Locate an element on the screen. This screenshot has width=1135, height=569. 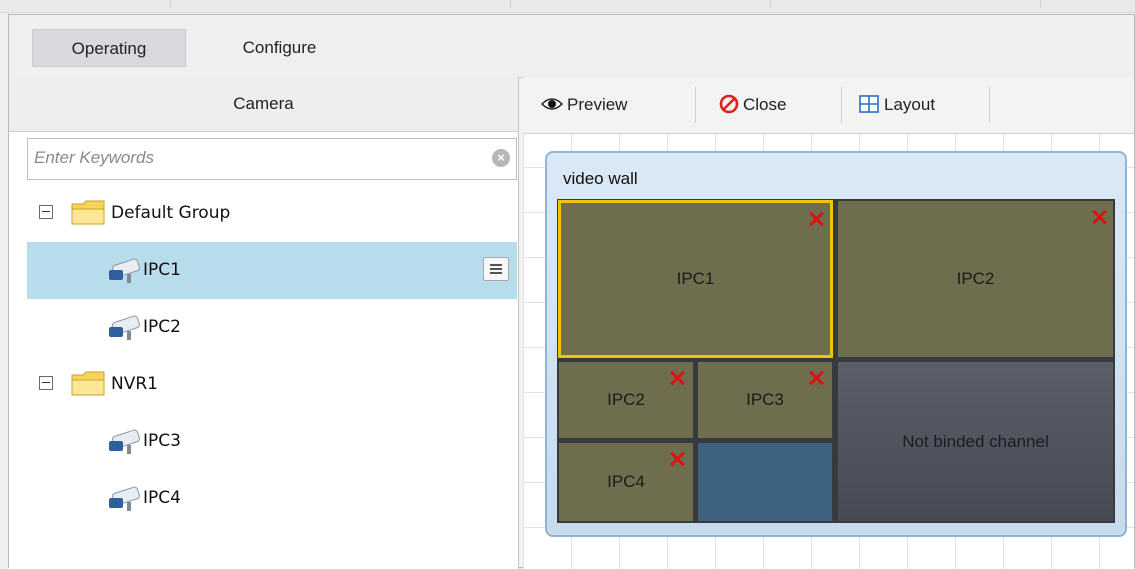
close-button: Close is located at coordinates (752, 105).